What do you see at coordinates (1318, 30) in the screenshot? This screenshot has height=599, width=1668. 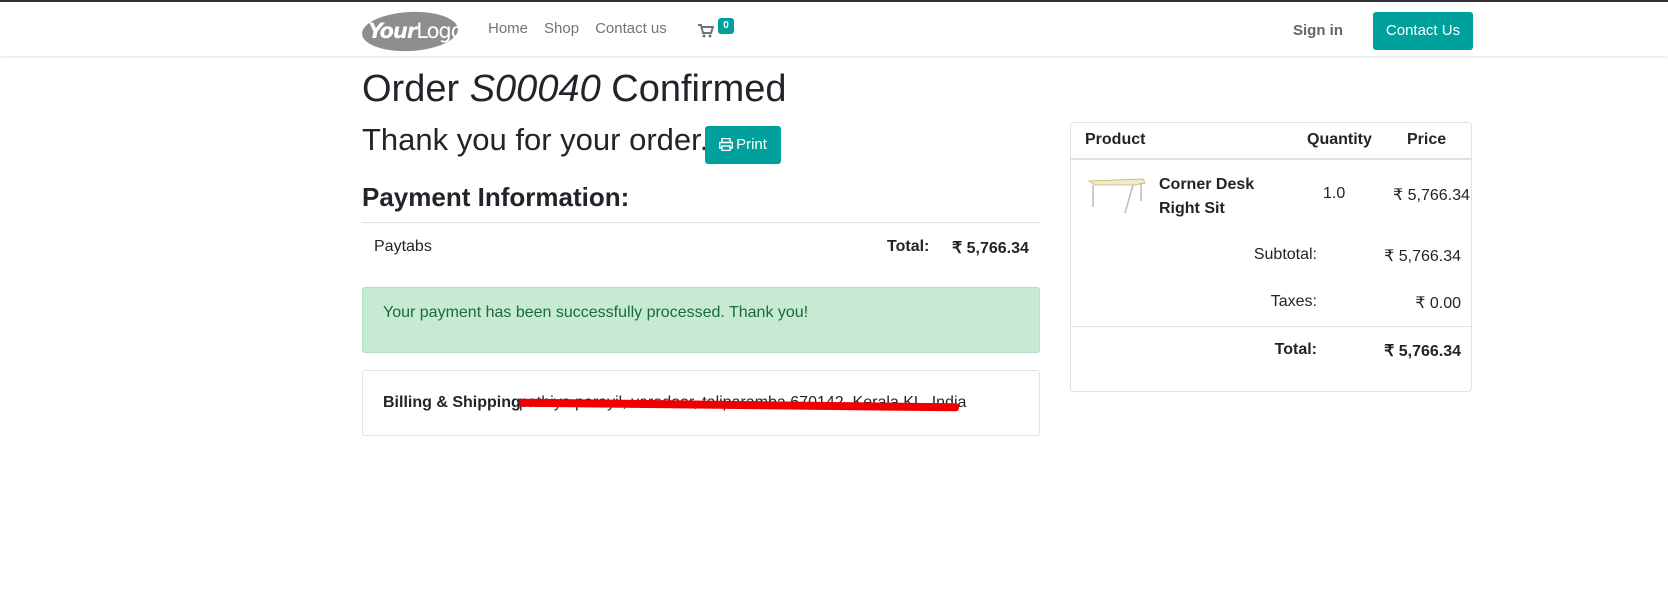 I see `signin-link: Sign in` at bounding box center [1318, 30].